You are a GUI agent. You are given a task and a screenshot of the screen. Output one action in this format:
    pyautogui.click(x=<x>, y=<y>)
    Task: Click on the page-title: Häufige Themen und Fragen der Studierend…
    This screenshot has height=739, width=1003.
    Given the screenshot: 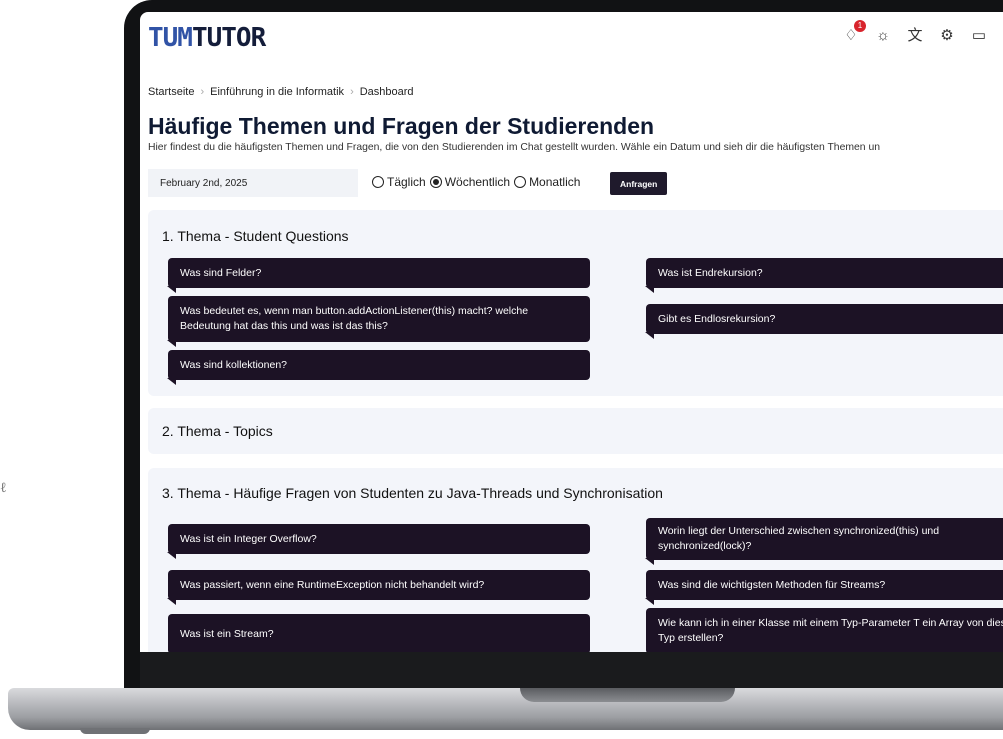 What is the action you would take?
    pyautogui.click(x=401, y=126)
    